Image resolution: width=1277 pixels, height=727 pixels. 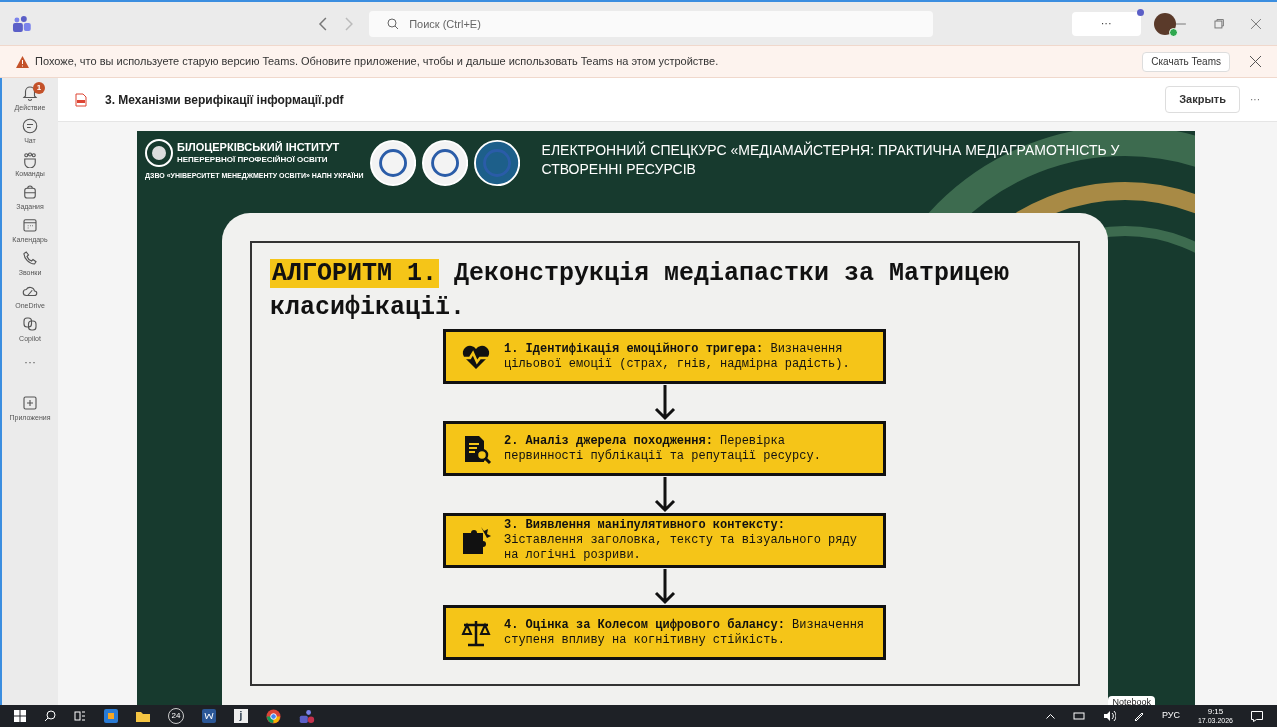 What do you see at coordinates (273, 716) in the screenshot?
I see `browser-icon` at bounding box center [273, 716].